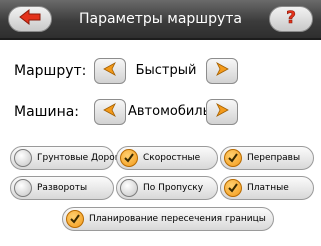 This screenshot has width=321, height=246. I want to click on option-toll-roads: Платные, so click(267, 188).